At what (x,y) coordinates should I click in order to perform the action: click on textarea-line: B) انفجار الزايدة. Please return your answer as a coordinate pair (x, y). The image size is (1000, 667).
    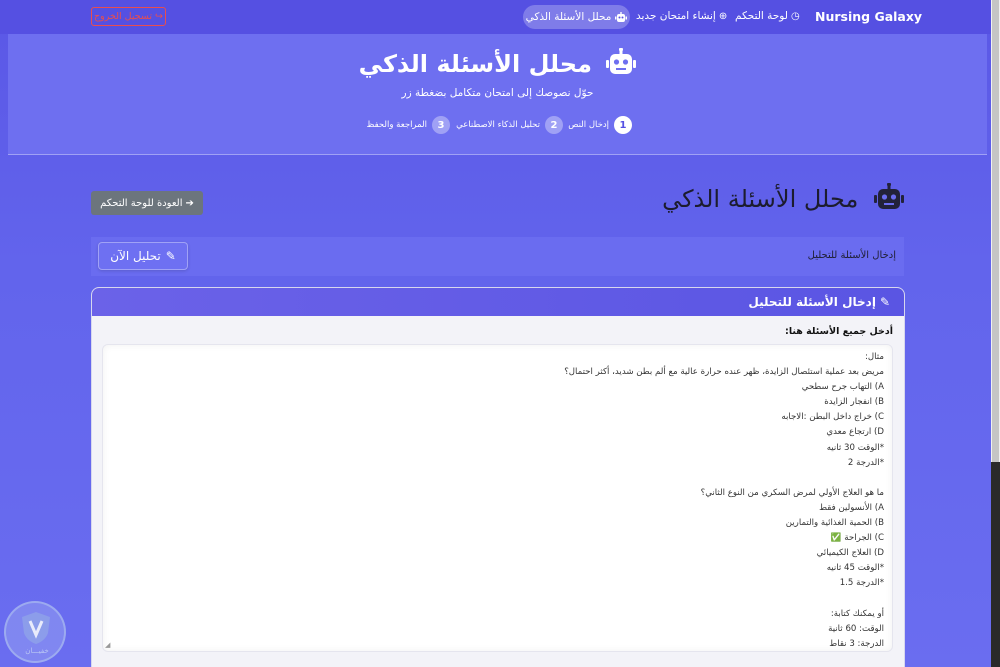
    Looking at the image, I should click on (854, 402).